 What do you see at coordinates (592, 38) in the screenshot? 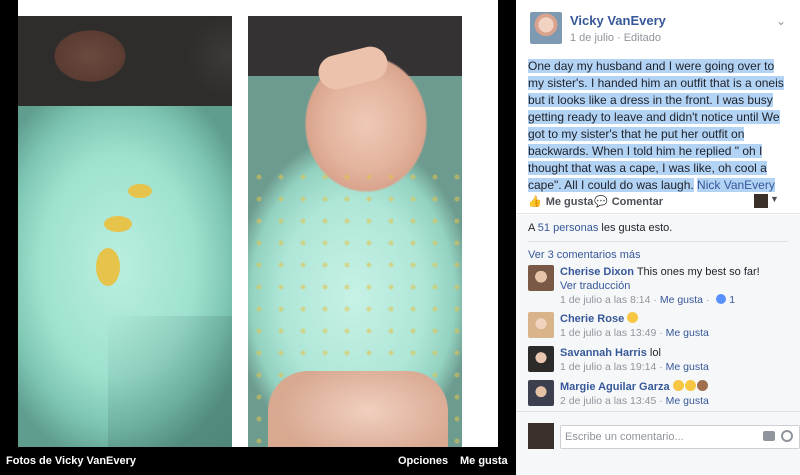
I see `post-date: 1 de julio` at bounding box center [592, 38].